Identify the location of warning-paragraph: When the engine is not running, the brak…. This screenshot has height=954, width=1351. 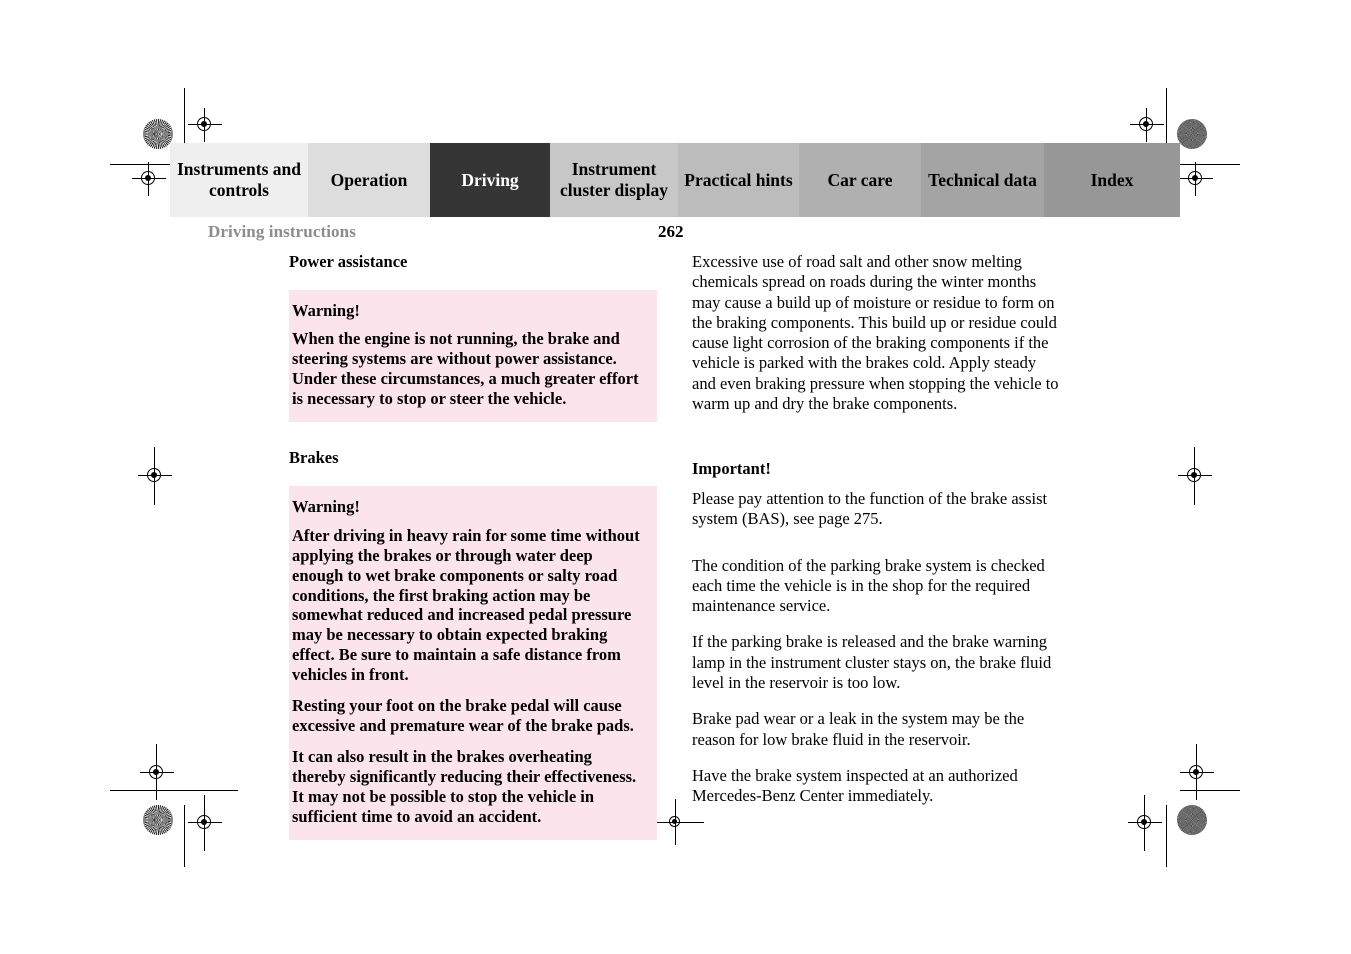
(465, 369).